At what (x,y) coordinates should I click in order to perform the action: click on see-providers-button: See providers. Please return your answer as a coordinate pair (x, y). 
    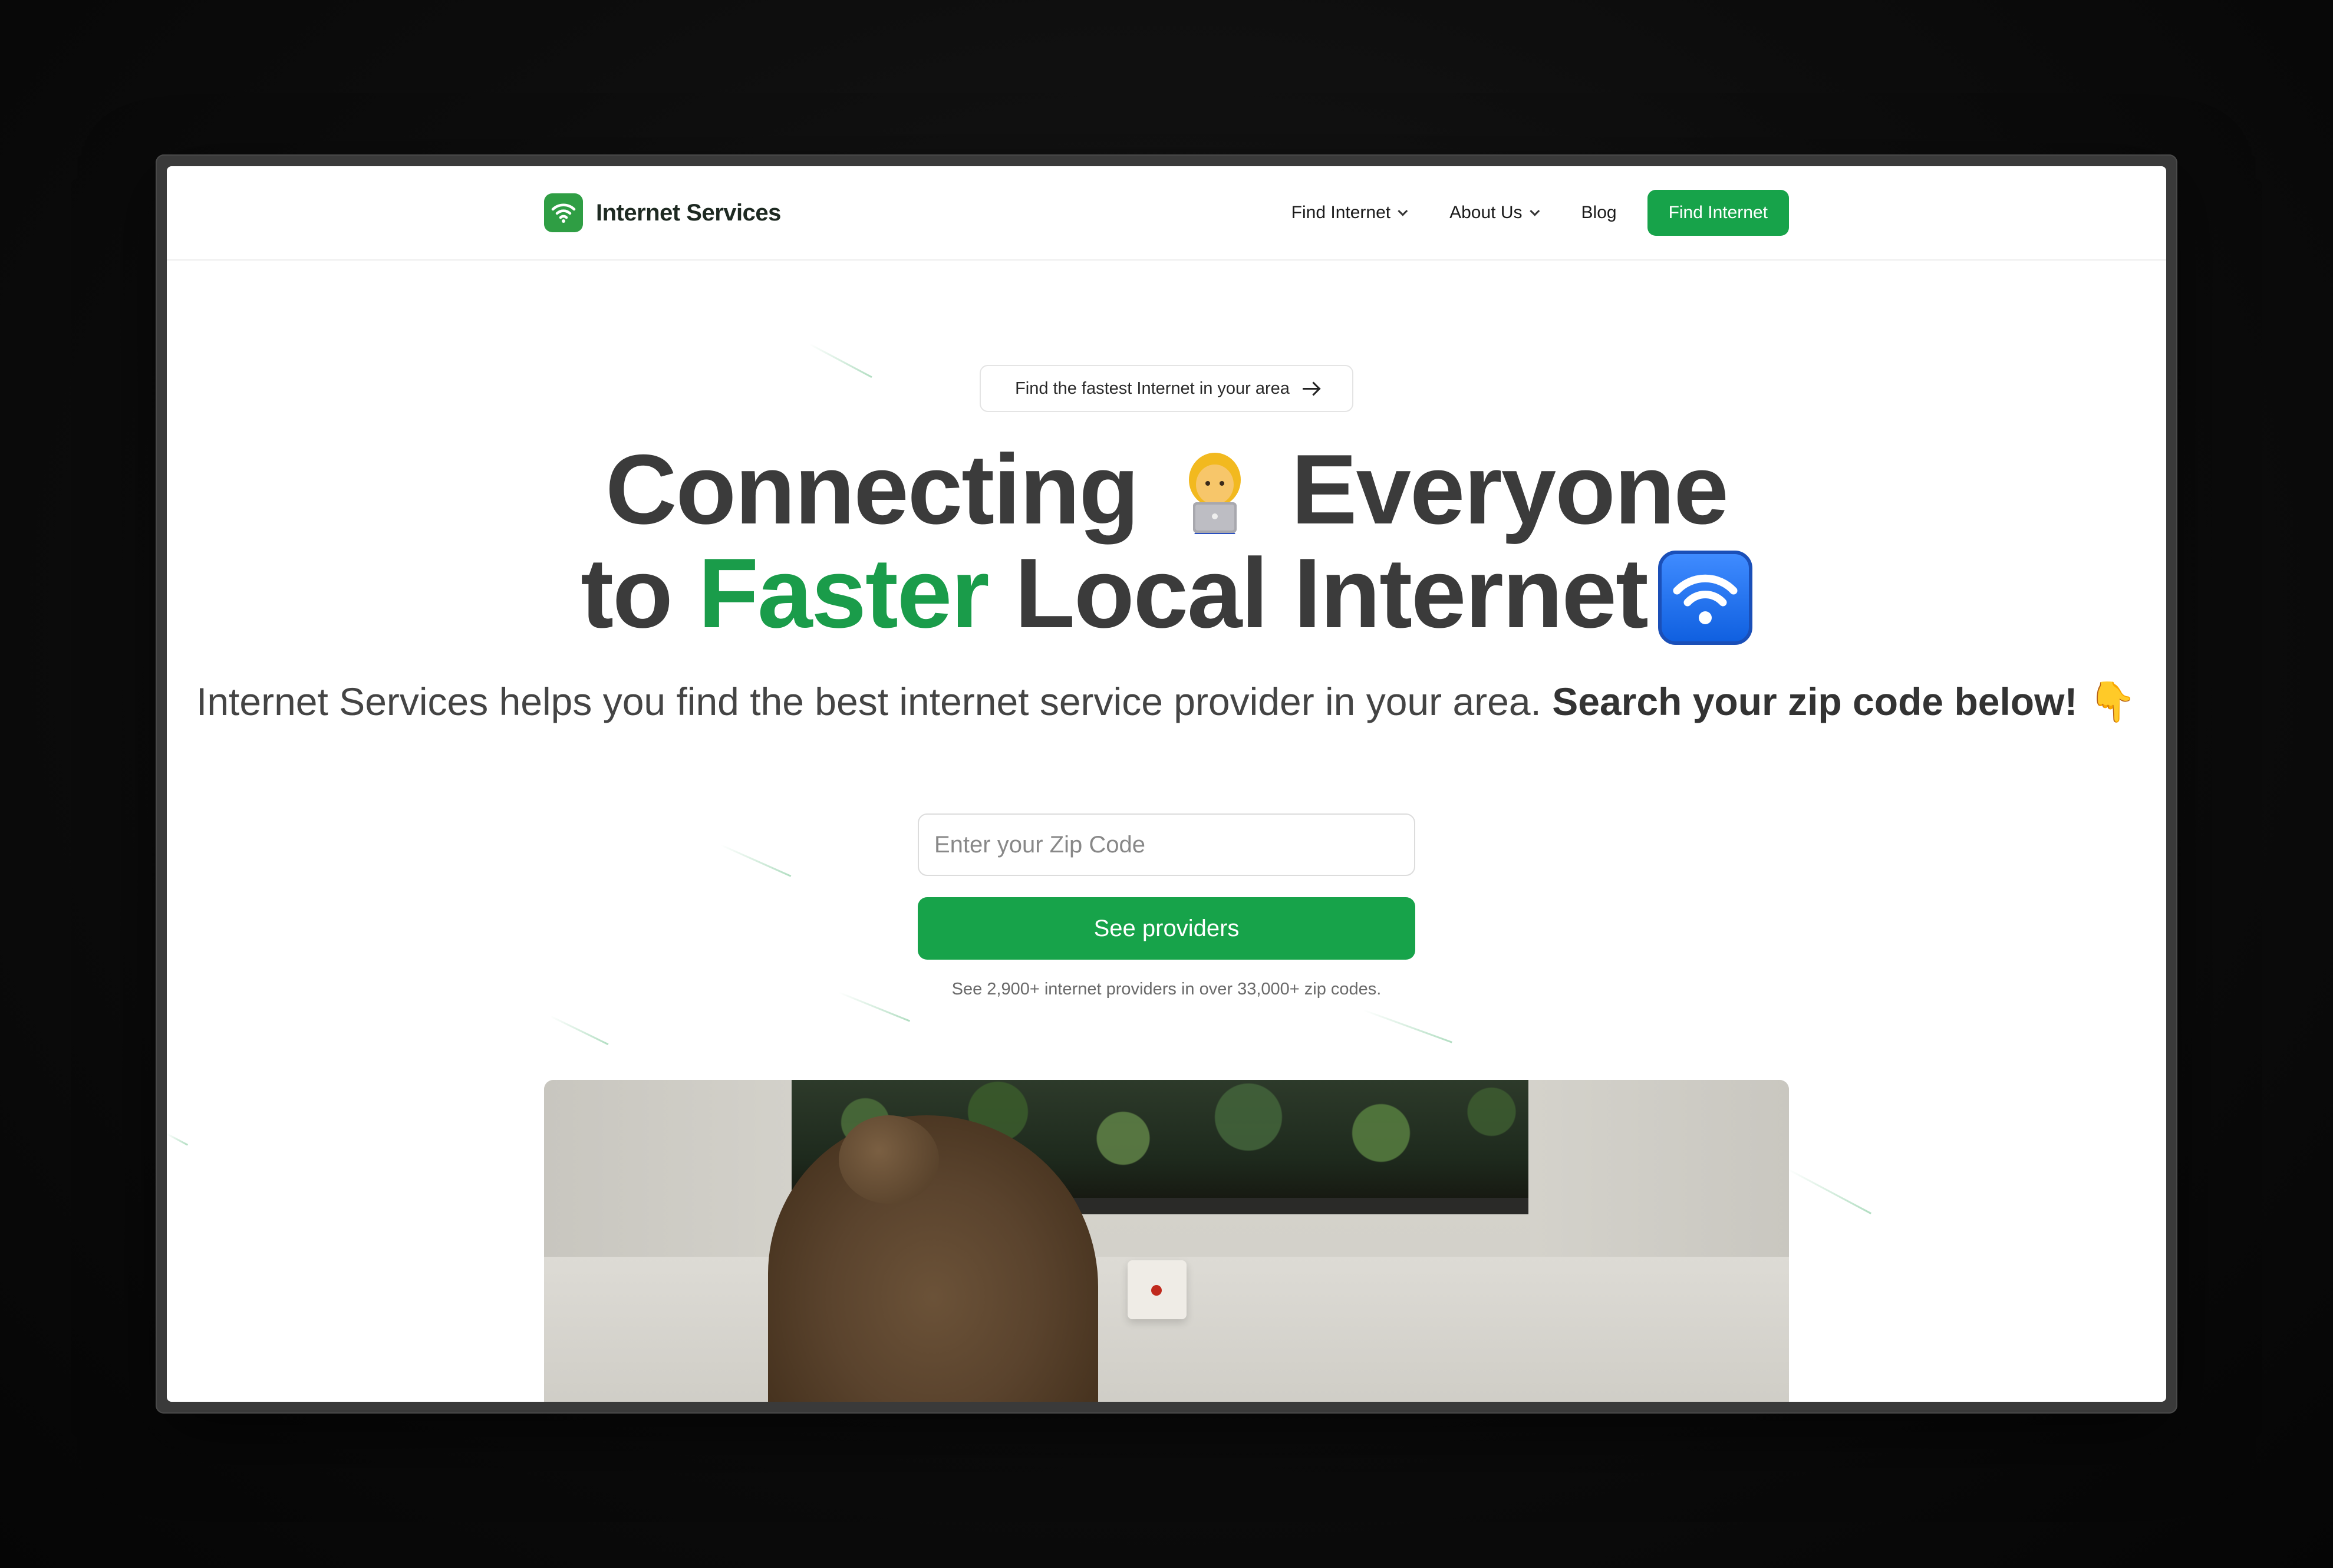
    Looking at the image, I should click on (1166, 928).